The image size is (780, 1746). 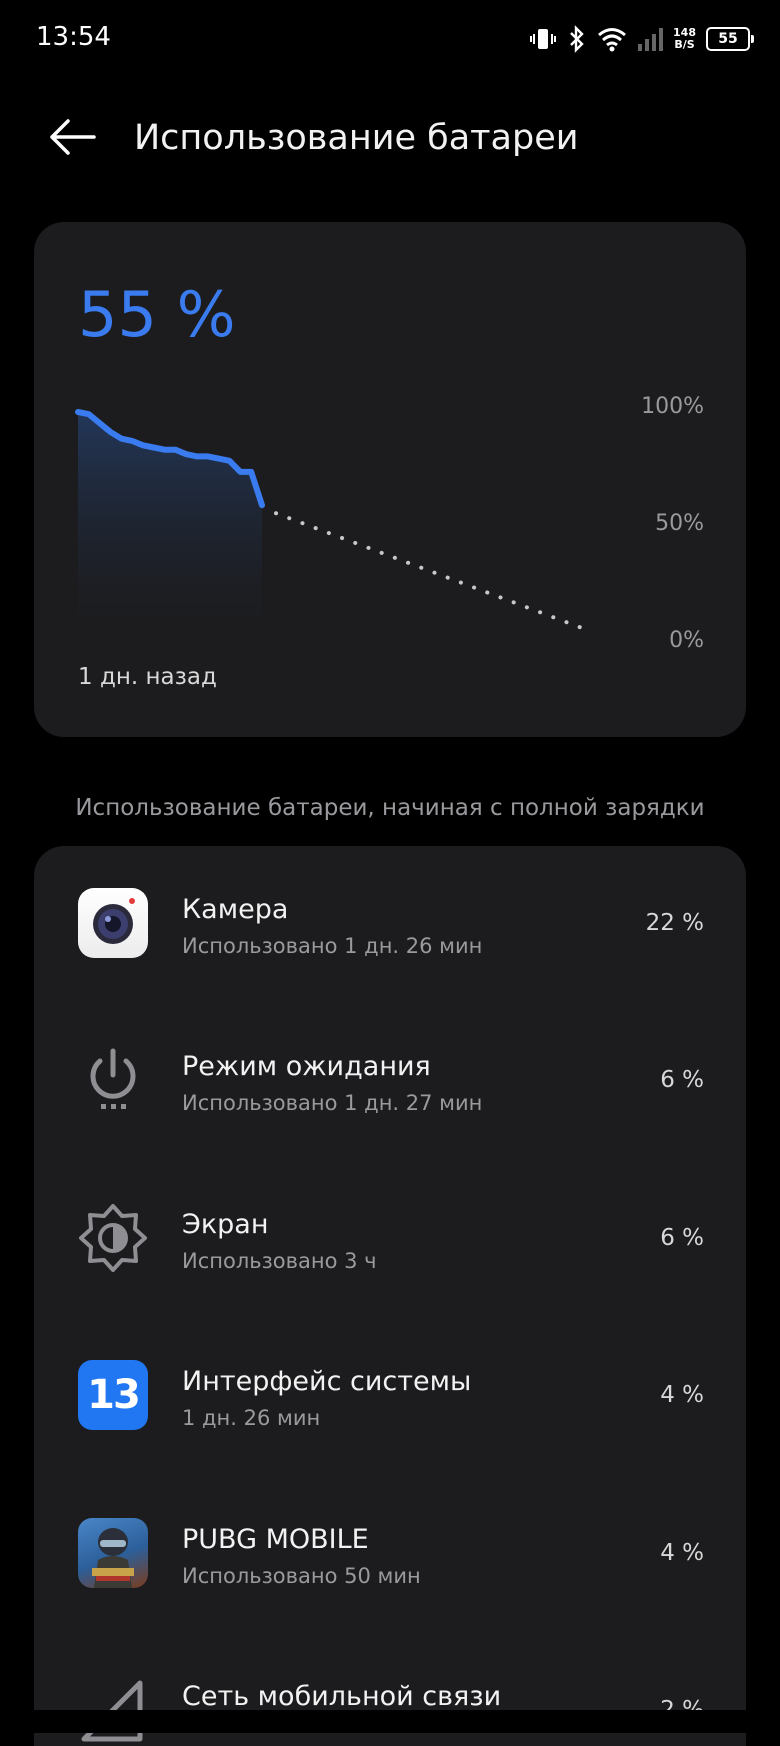 What do you see at coordinates (113, 923) in the screenshot?
I see `camera-app-icon` at bounding box center [113, 923].